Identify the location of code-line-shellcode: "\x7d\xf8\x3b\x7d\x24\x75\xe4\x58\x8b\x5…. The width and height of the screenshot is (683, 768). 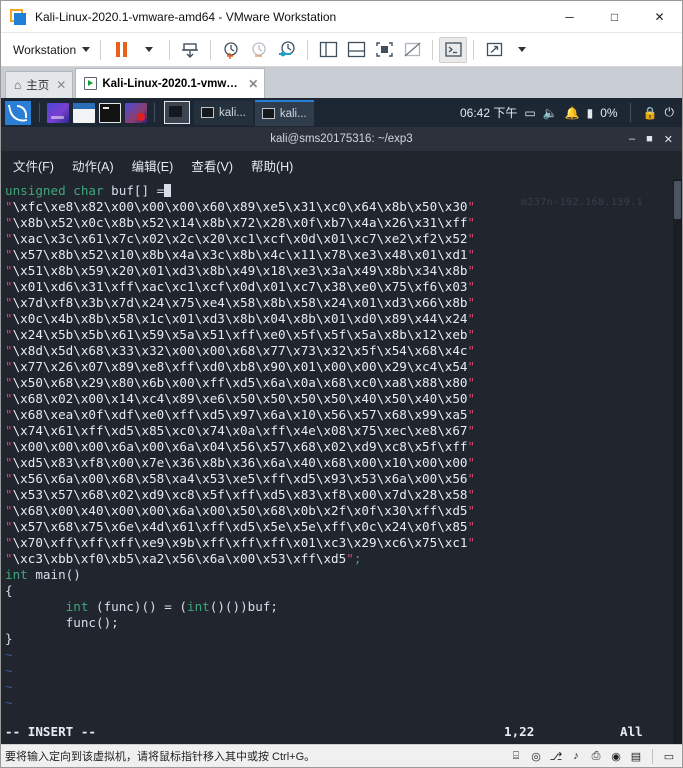
(343, 303).